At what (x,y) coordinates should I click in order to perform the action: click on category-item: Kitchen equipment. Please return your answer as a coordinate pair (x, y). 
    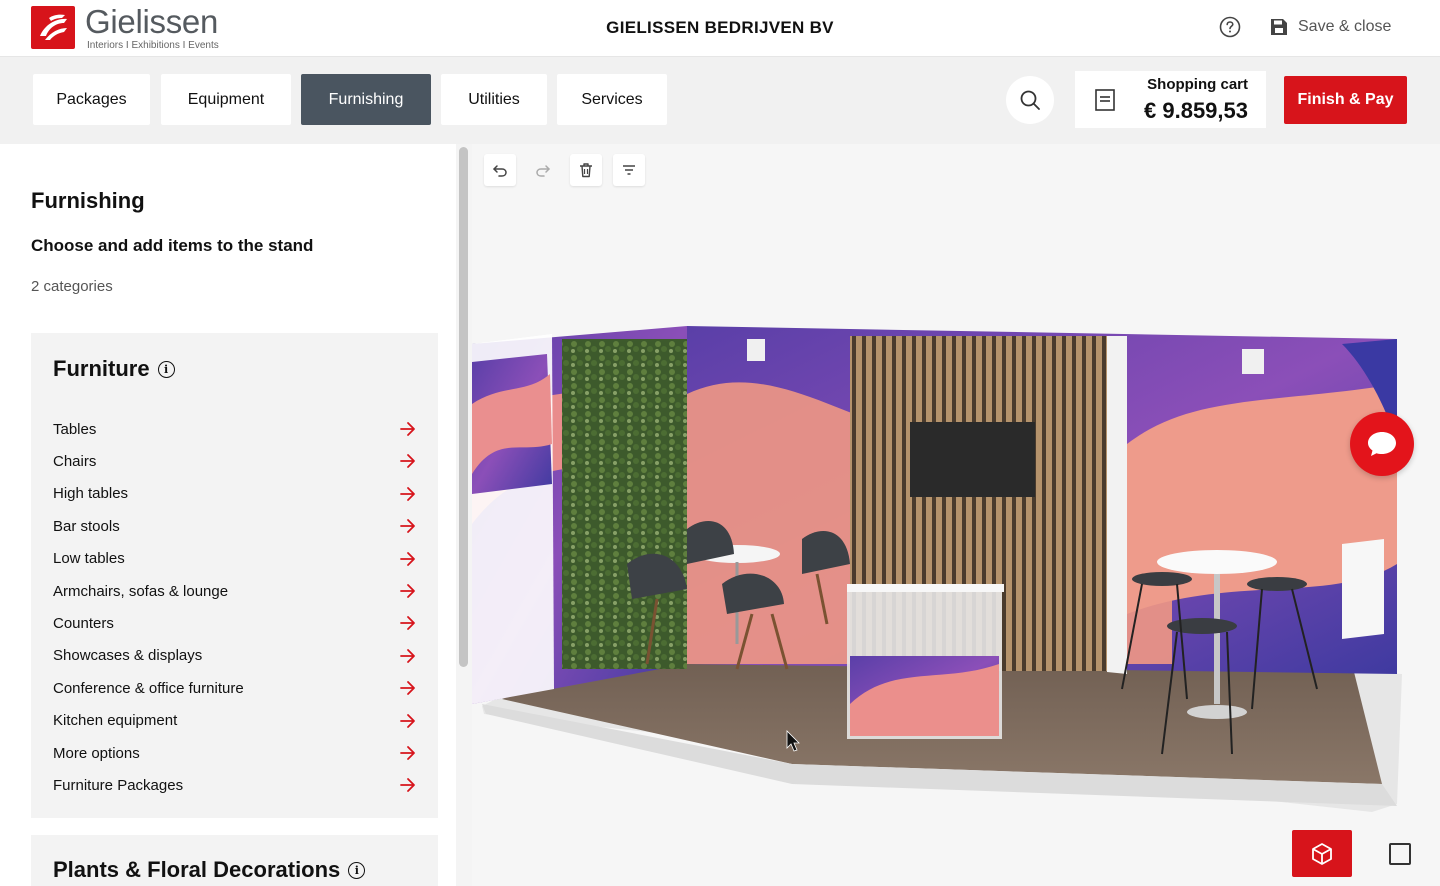
    Looking at the image, I should click on (235, 721).